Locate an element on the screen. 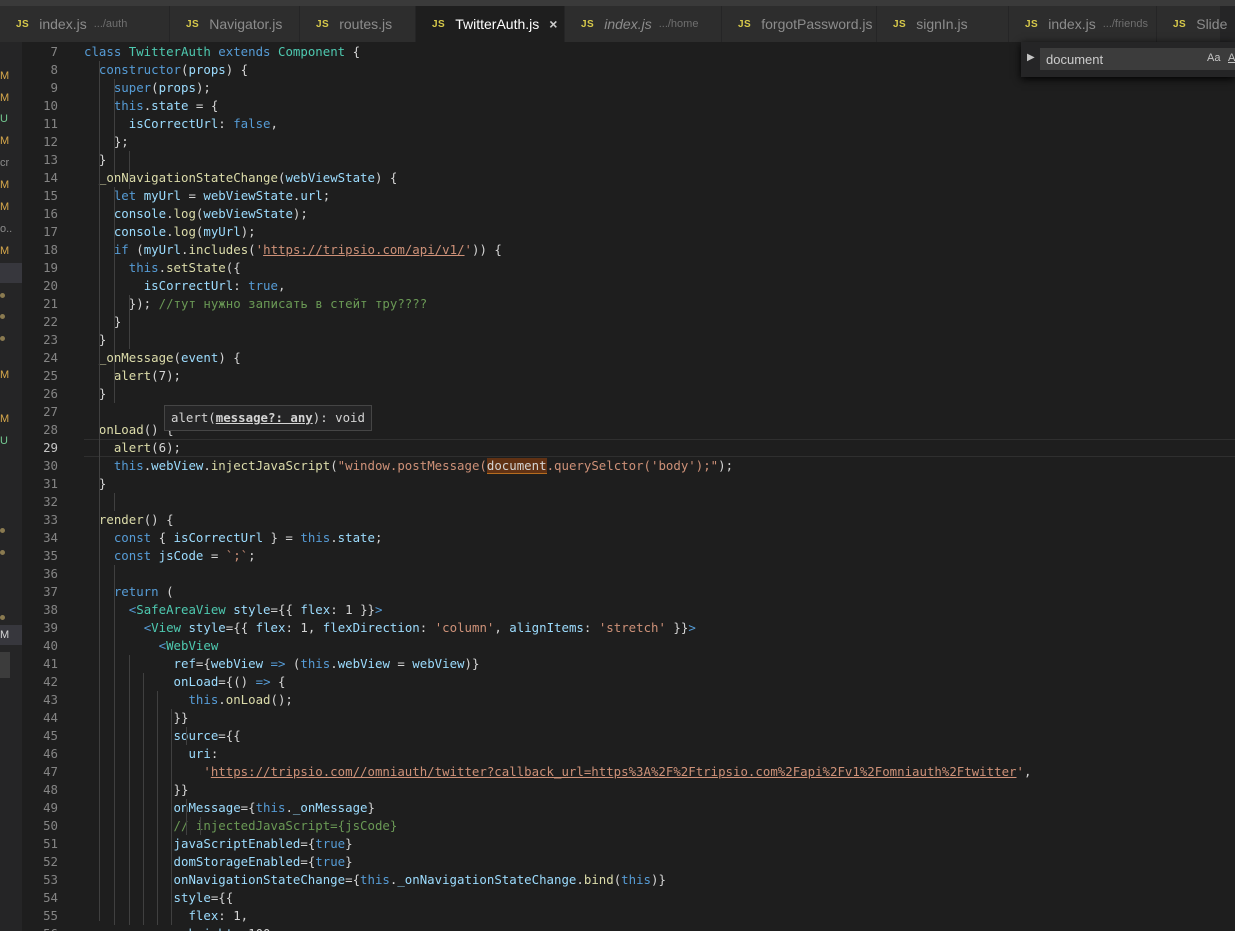 The image size is (1235, 931). code-token: . is located at coordinates (289, 807).